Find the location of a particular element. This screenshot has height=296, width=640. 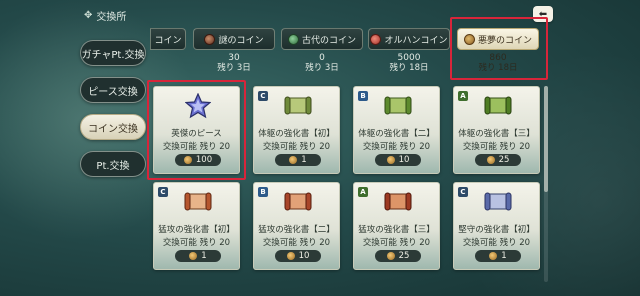

sidebar-item-label: コイン交換 is located at coordinates (113, 129).